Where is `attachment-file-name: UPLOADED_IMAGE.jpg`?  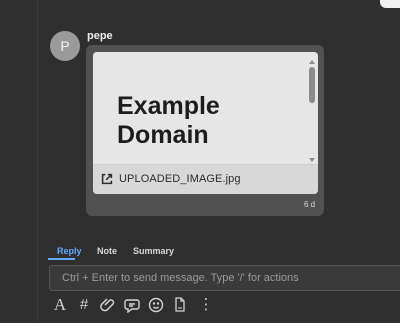
attachment-file-name: UPLOADED_IMAGE.jpg is located at coordinates (180, 179).